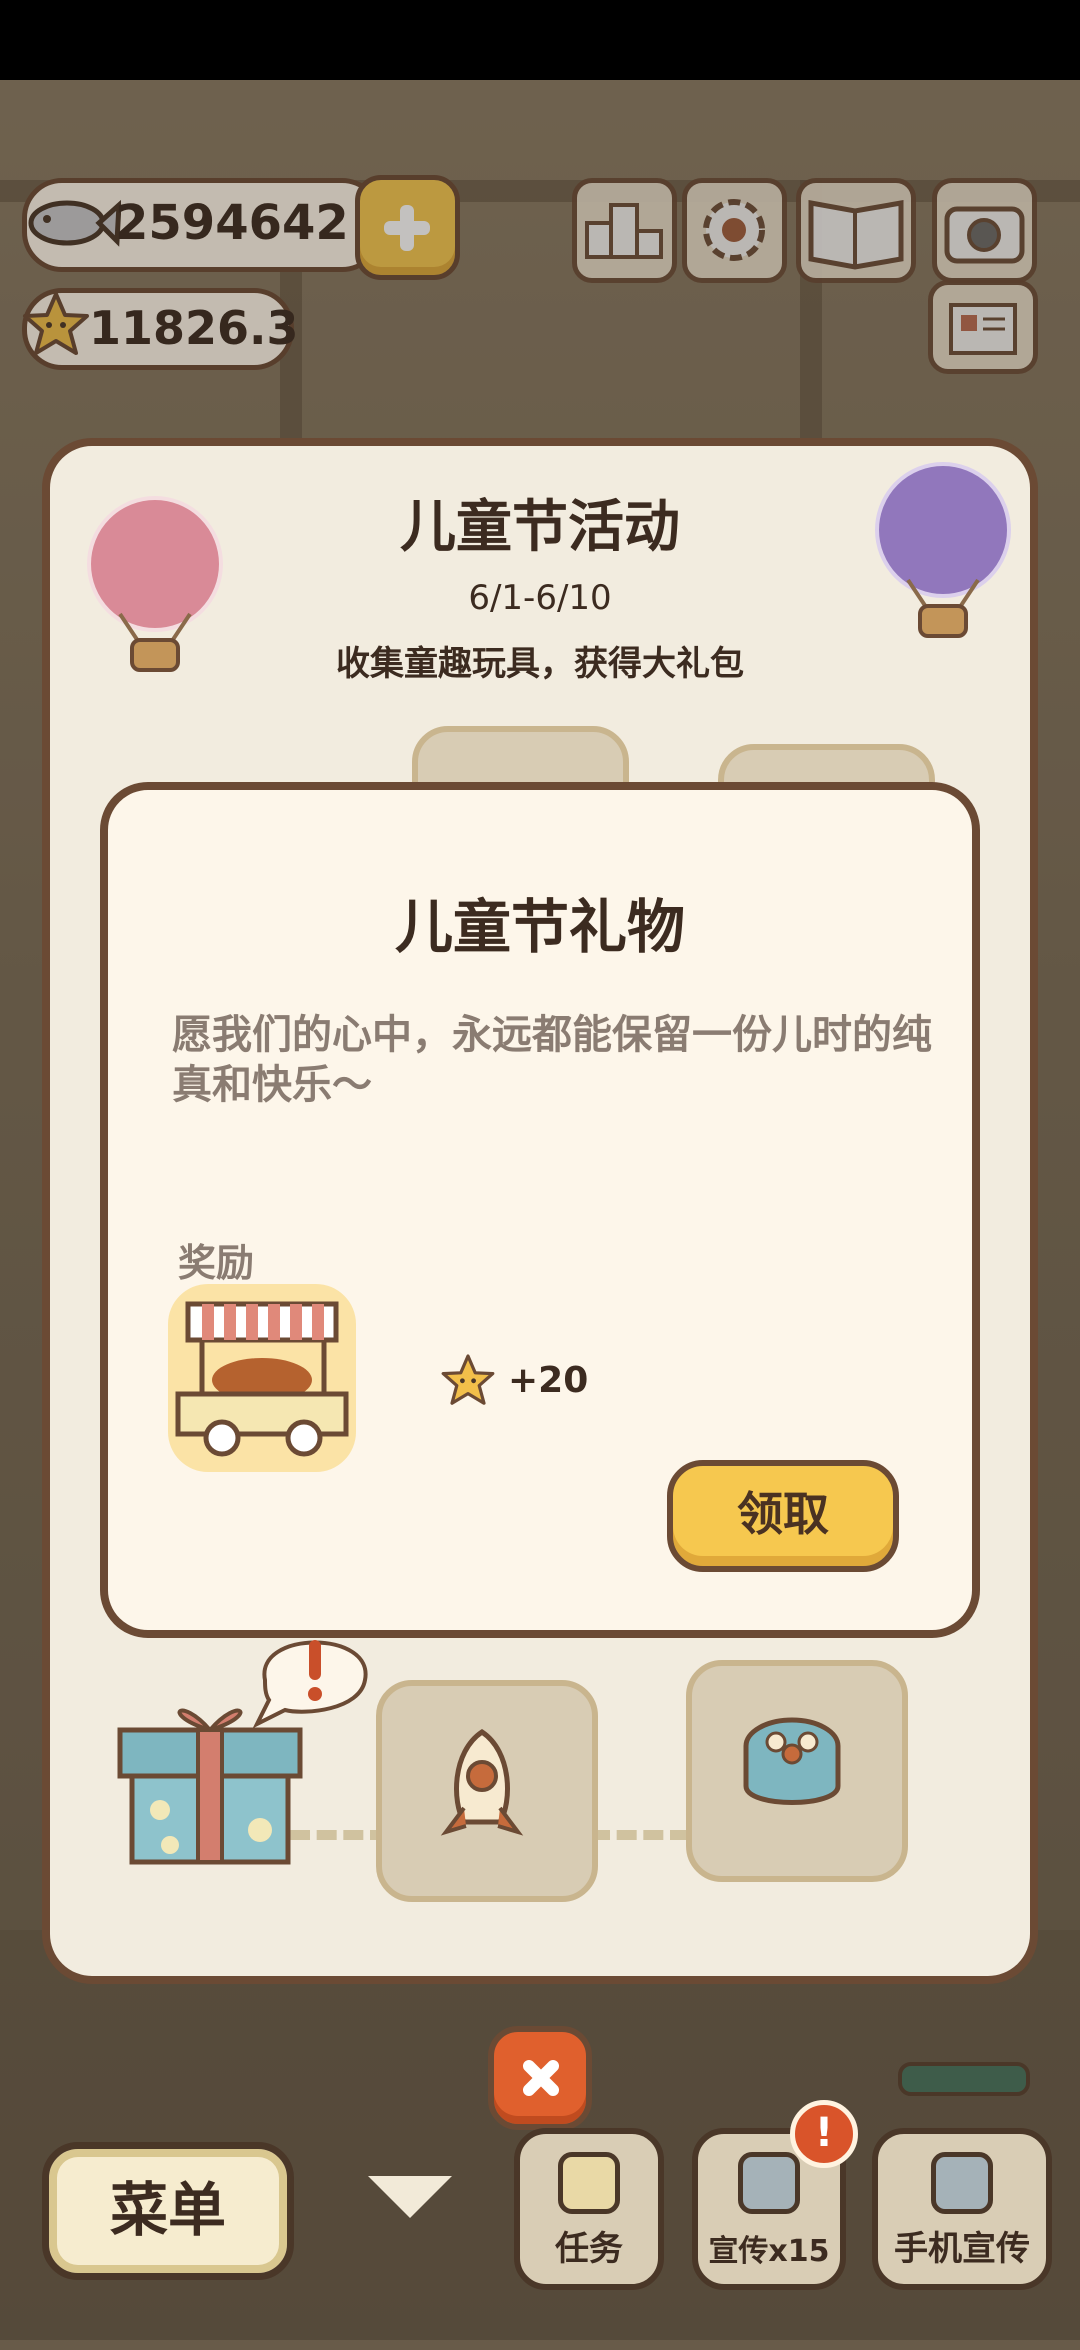 The height and width of the screenshot is (2350, 1080). Describe the element at coordinates (540, 40) in the screenshot. I see `status-bar` at that location.